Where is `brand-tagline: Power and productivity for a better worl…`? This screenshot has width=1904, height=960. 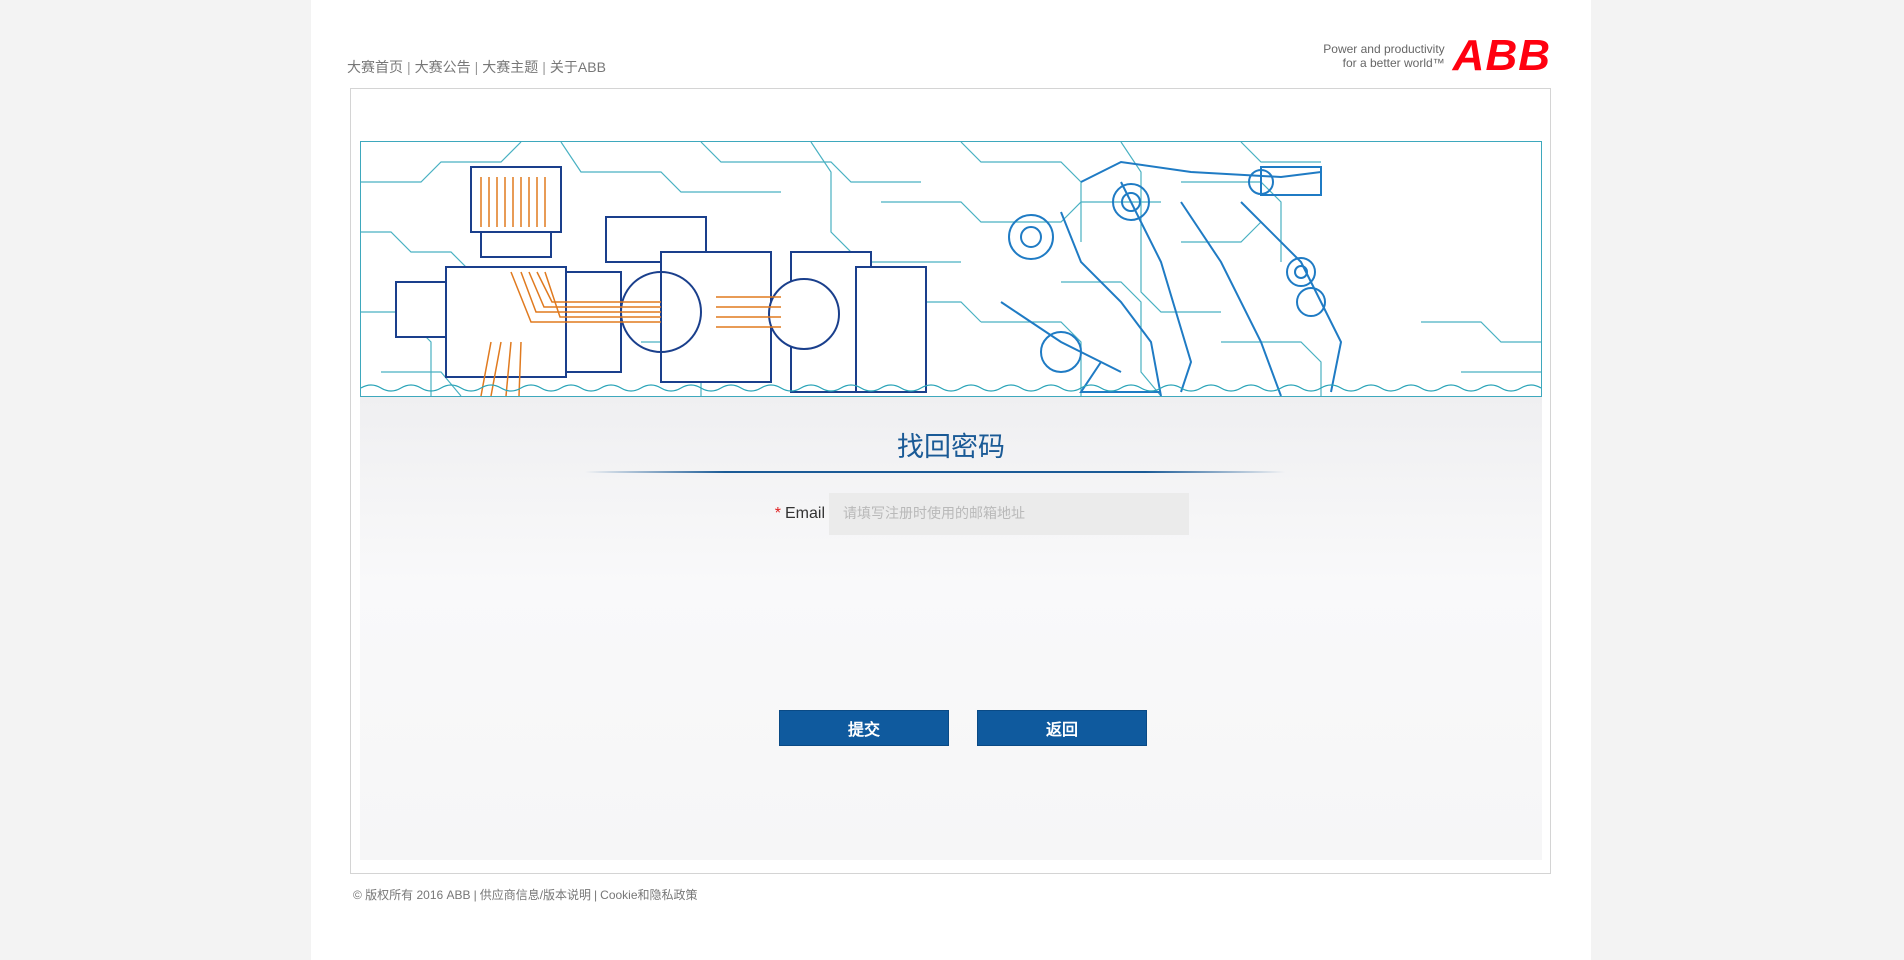 brand-tagline: Power and productivity for a better worl… is located at coordinates (1383, 56).